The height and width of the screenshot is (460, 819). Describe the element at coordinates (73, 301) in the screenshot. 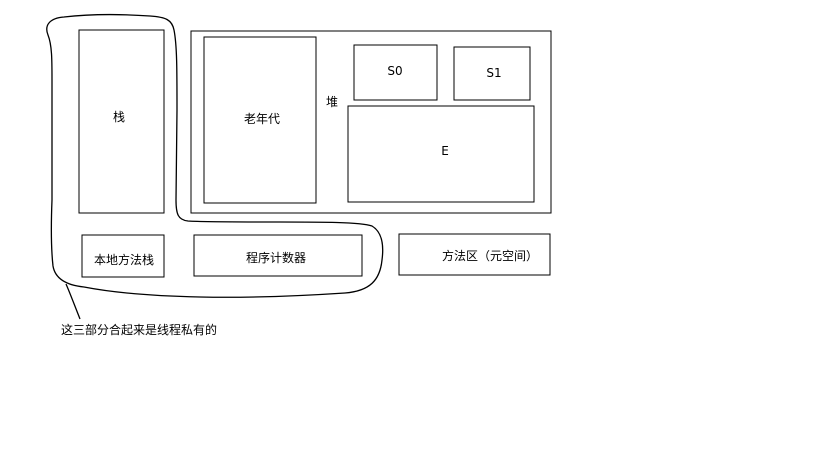

I see `annotation-pointer` at that location.